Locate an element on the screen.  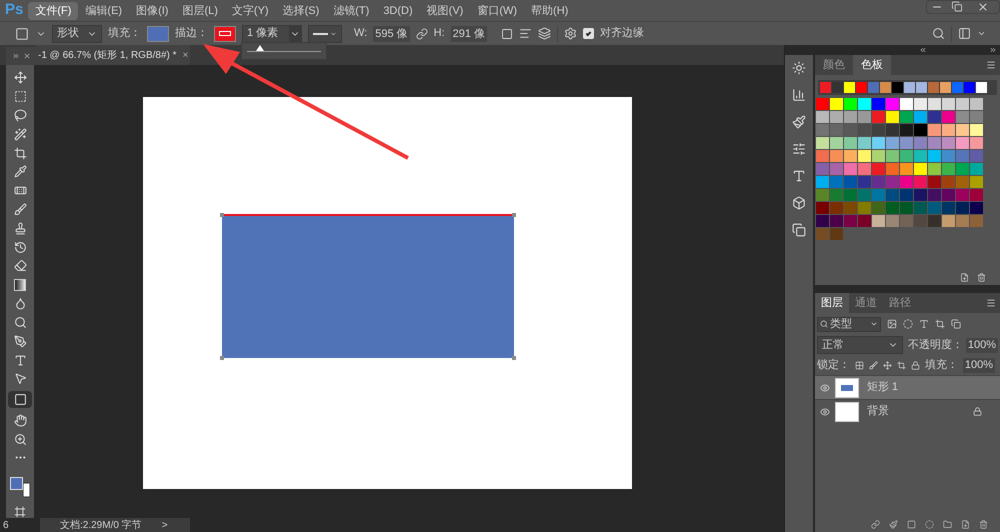
panel-tab: 图层 is located at coordinates (831, 303).